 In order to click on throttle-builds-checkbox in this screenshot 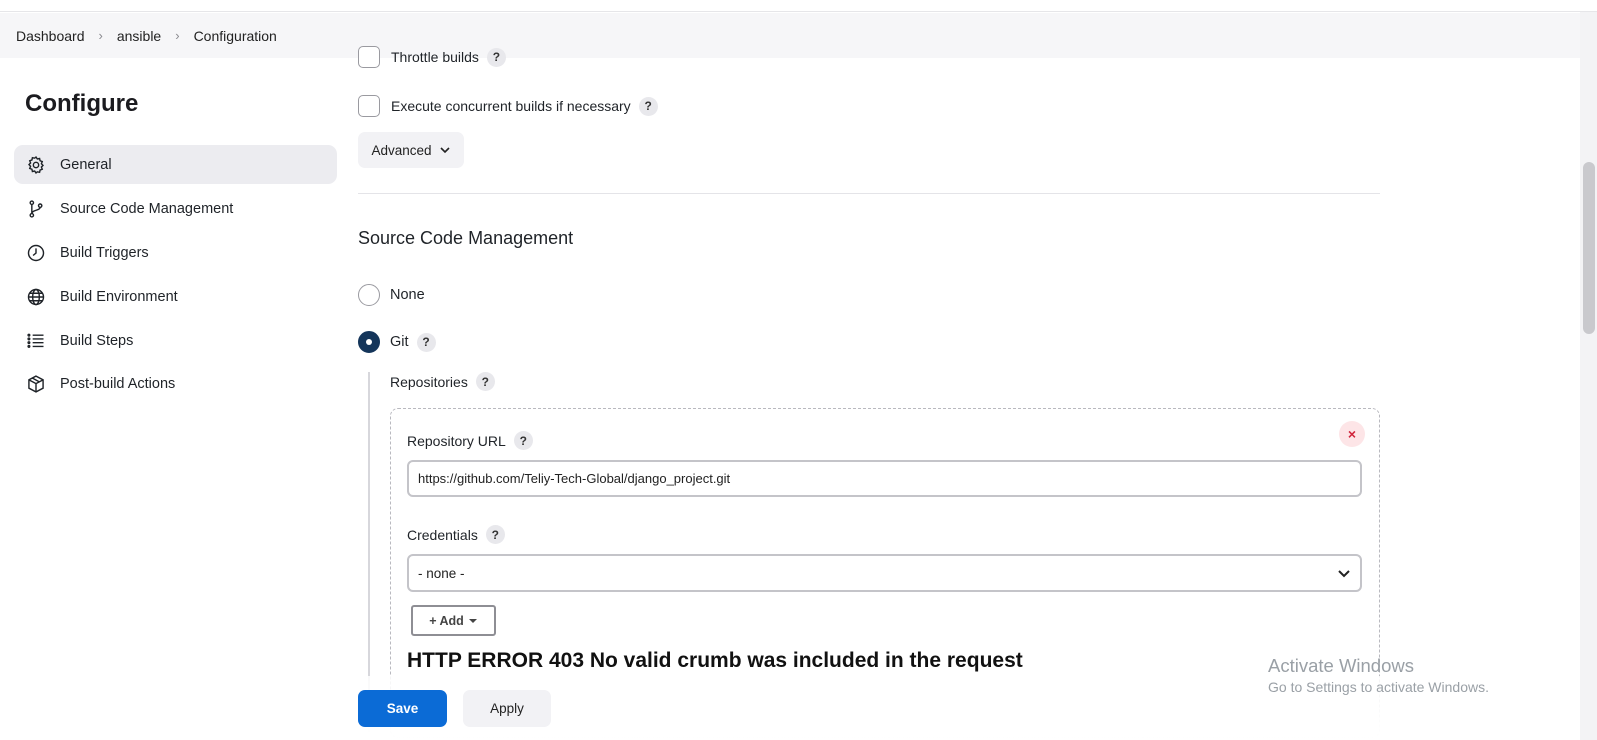, I will do `click(369, 57)`.